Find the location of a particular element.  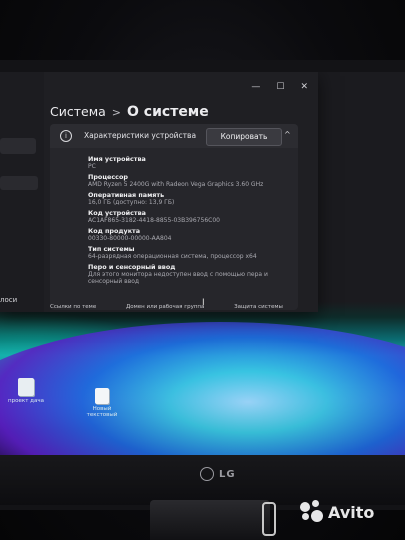

chevron-up-icon: ^ is located at coordinates (287, 134).